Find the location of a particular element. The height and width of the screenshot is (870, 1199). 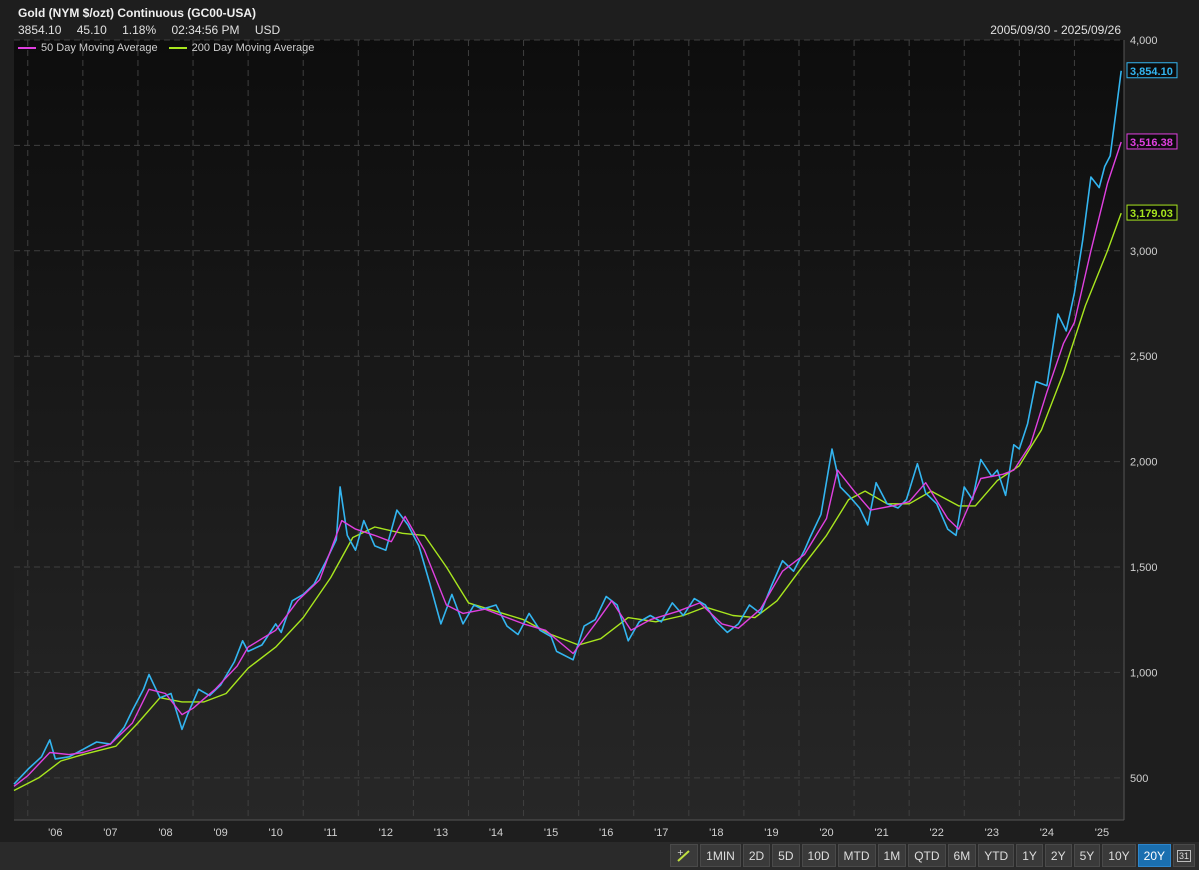

x-tick-label: '25 is located at coordinates (1102, 833).